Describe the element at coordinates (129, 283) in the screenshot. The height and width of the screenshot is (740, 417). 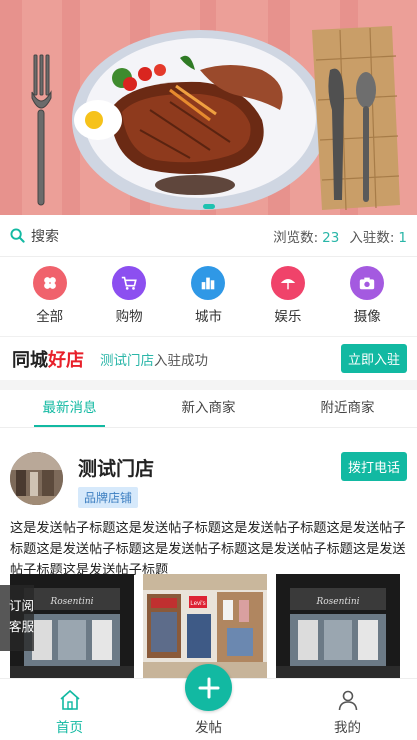
I see `cart-icon` at that location.